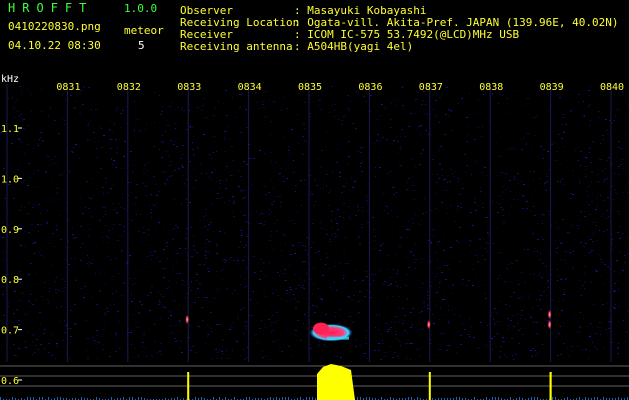  I want to click on x-tick-label: 0835, so click(310, 87).